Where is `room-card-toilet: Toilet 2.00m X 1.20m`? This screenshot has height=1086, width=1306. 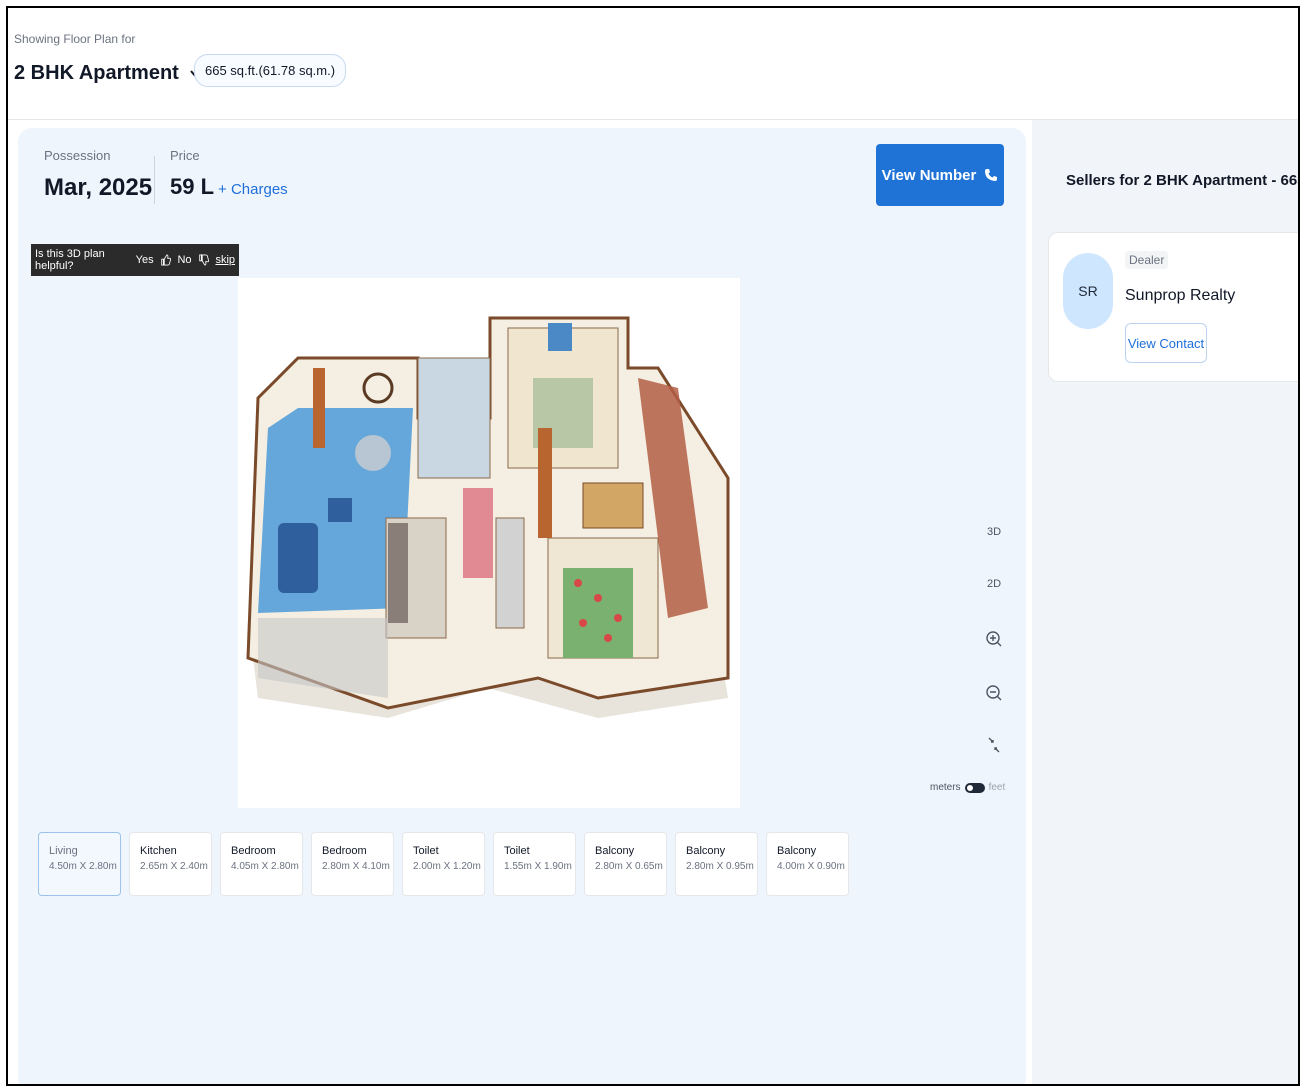
room-card-toilet: Toilet 2.00m X 1.20m is located at coordinates (443, 864).